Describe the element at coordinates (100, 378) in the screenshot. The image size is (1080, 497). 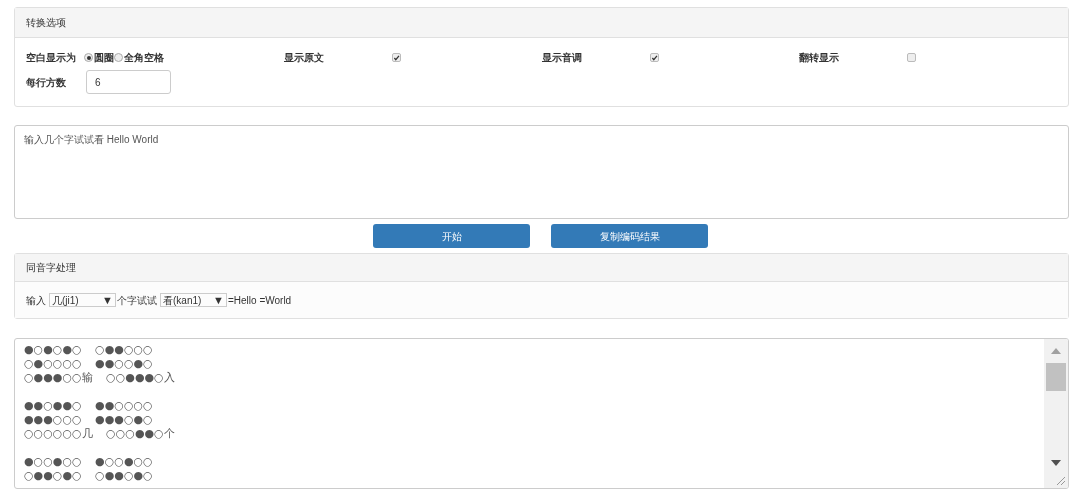
I see `output-line: ○●●●○○输 ○○●●●○入` at that location.